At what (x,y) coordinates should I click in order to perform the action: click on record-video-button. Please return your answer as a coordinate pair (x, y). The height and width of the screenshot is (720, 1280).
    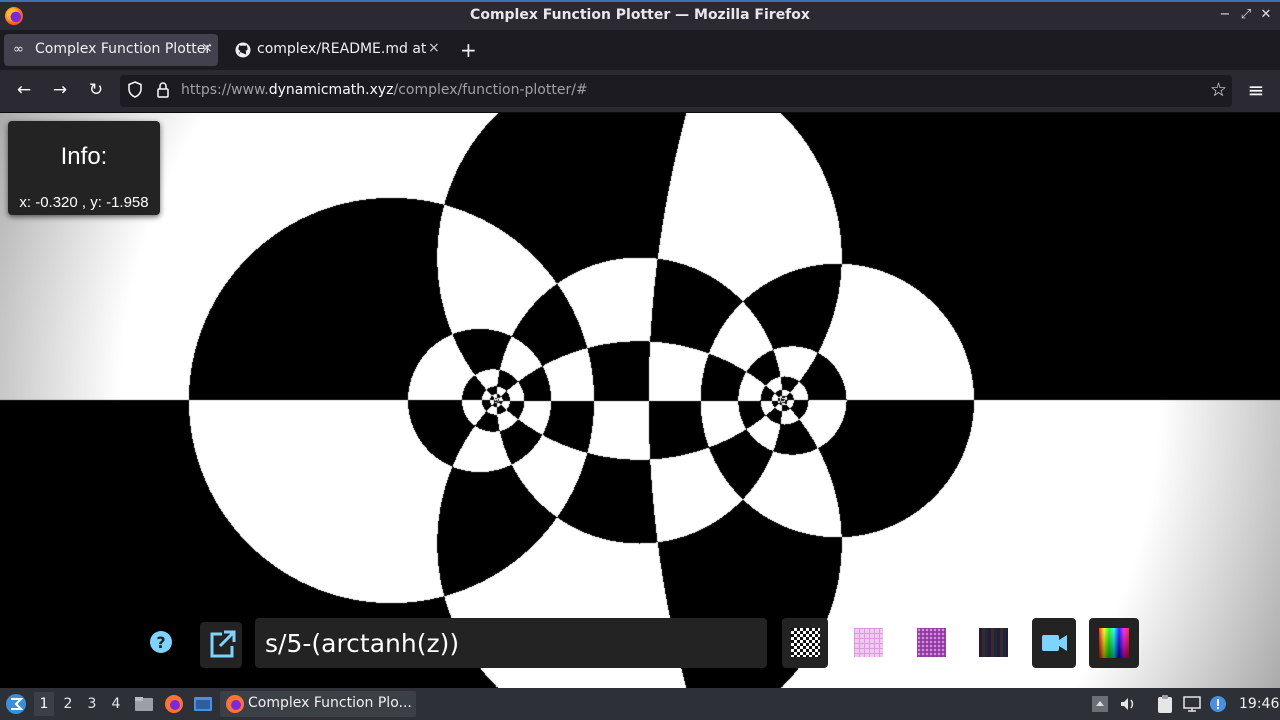
    Looking at the image, I should click on (1054, 643).